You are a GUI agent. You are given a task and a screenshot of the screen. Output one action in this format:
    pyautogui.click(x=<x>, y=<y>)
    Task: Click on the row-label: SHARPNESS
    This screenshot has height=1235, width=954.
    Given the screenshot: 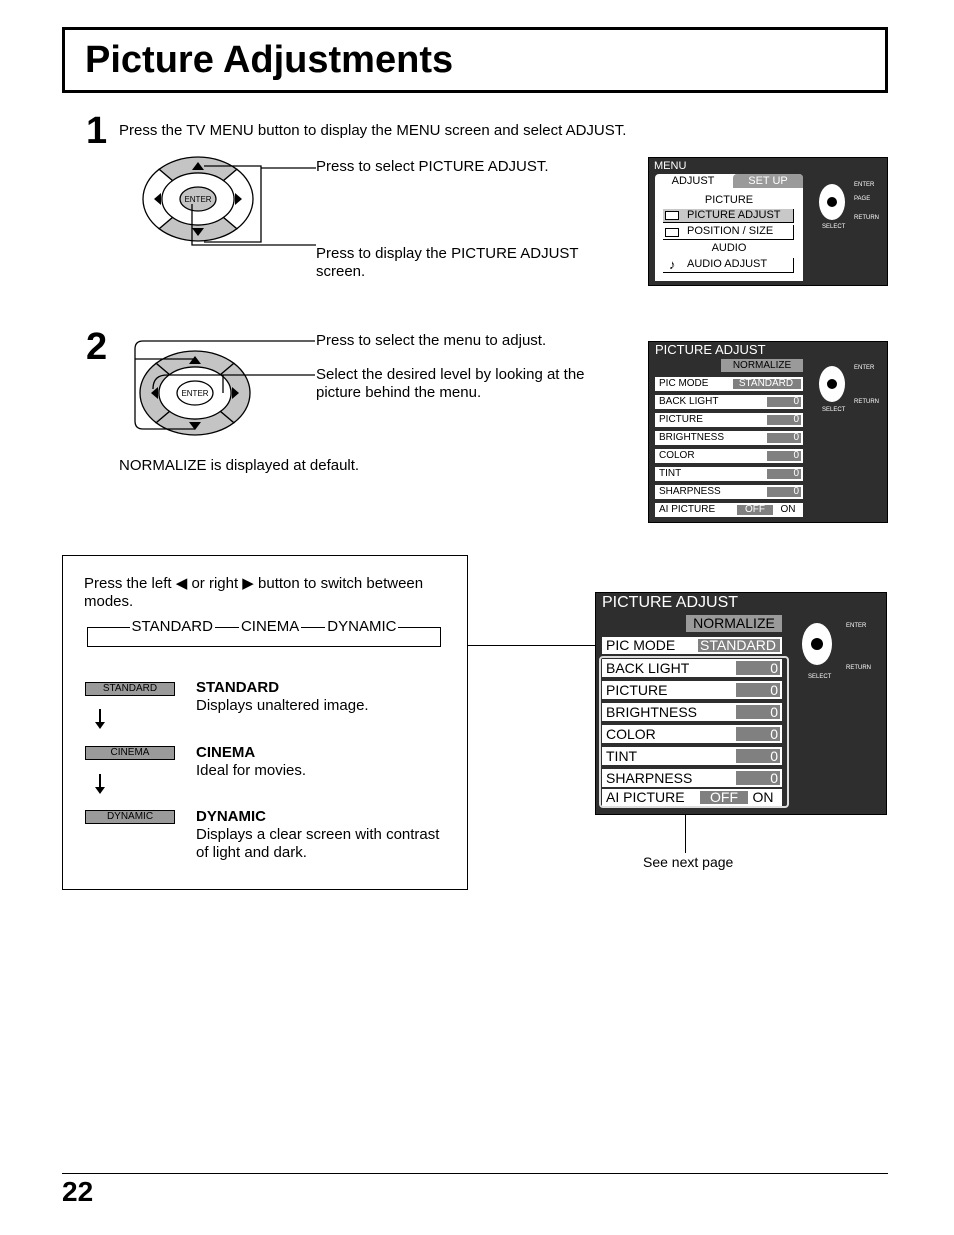 What is the action you would take?
    pyautogui.click(x=649, y=778)
    